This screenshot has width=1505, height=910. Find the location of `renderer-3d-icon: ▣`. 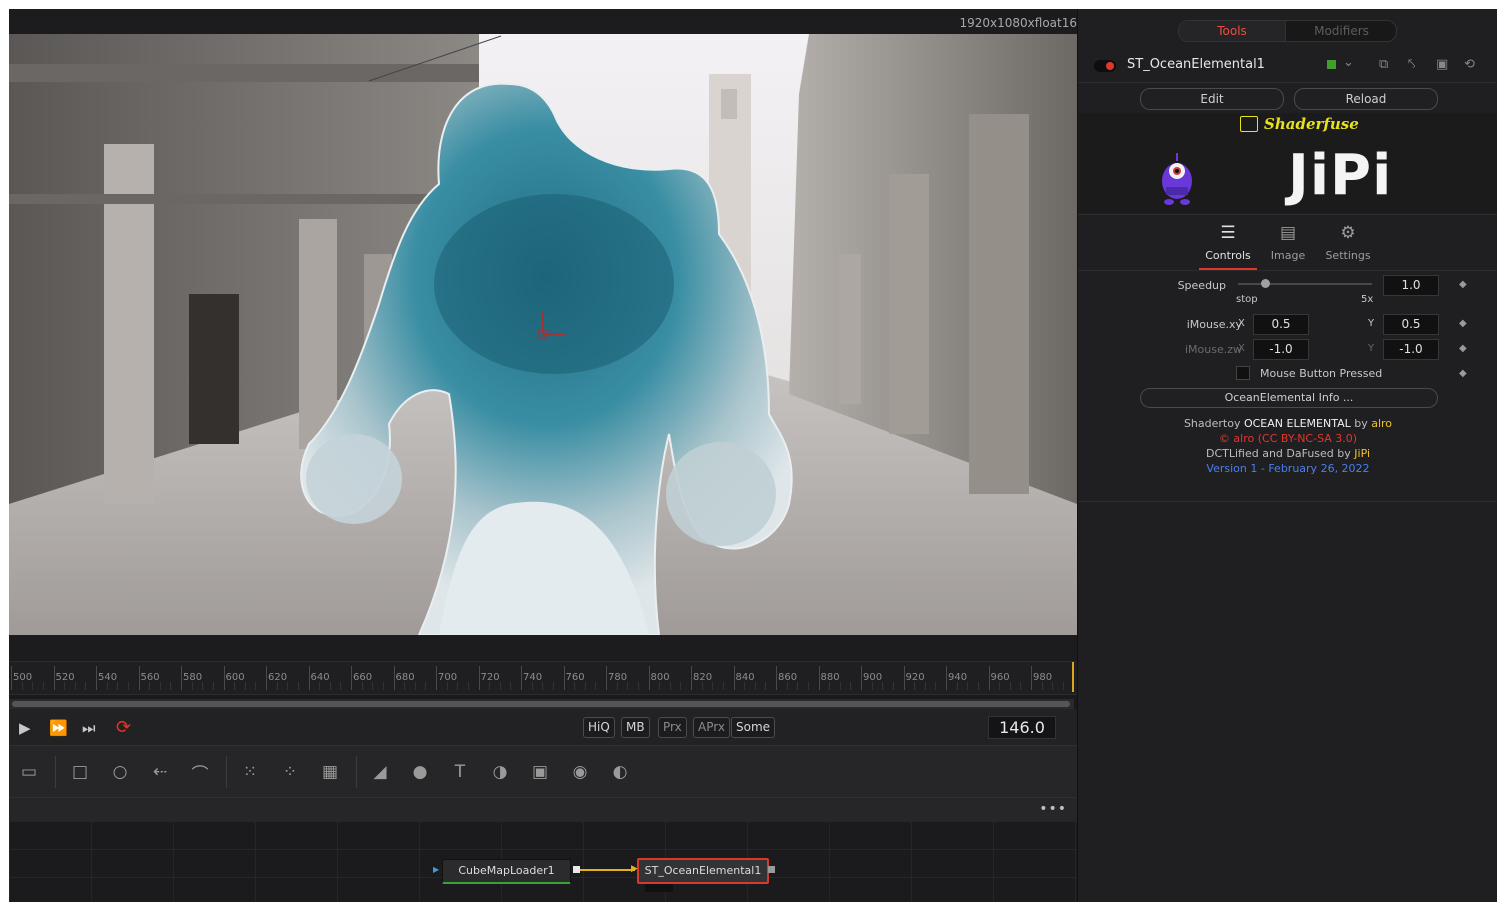

renderer-3d-icon: ▣ is located at coordinates (540, 772).